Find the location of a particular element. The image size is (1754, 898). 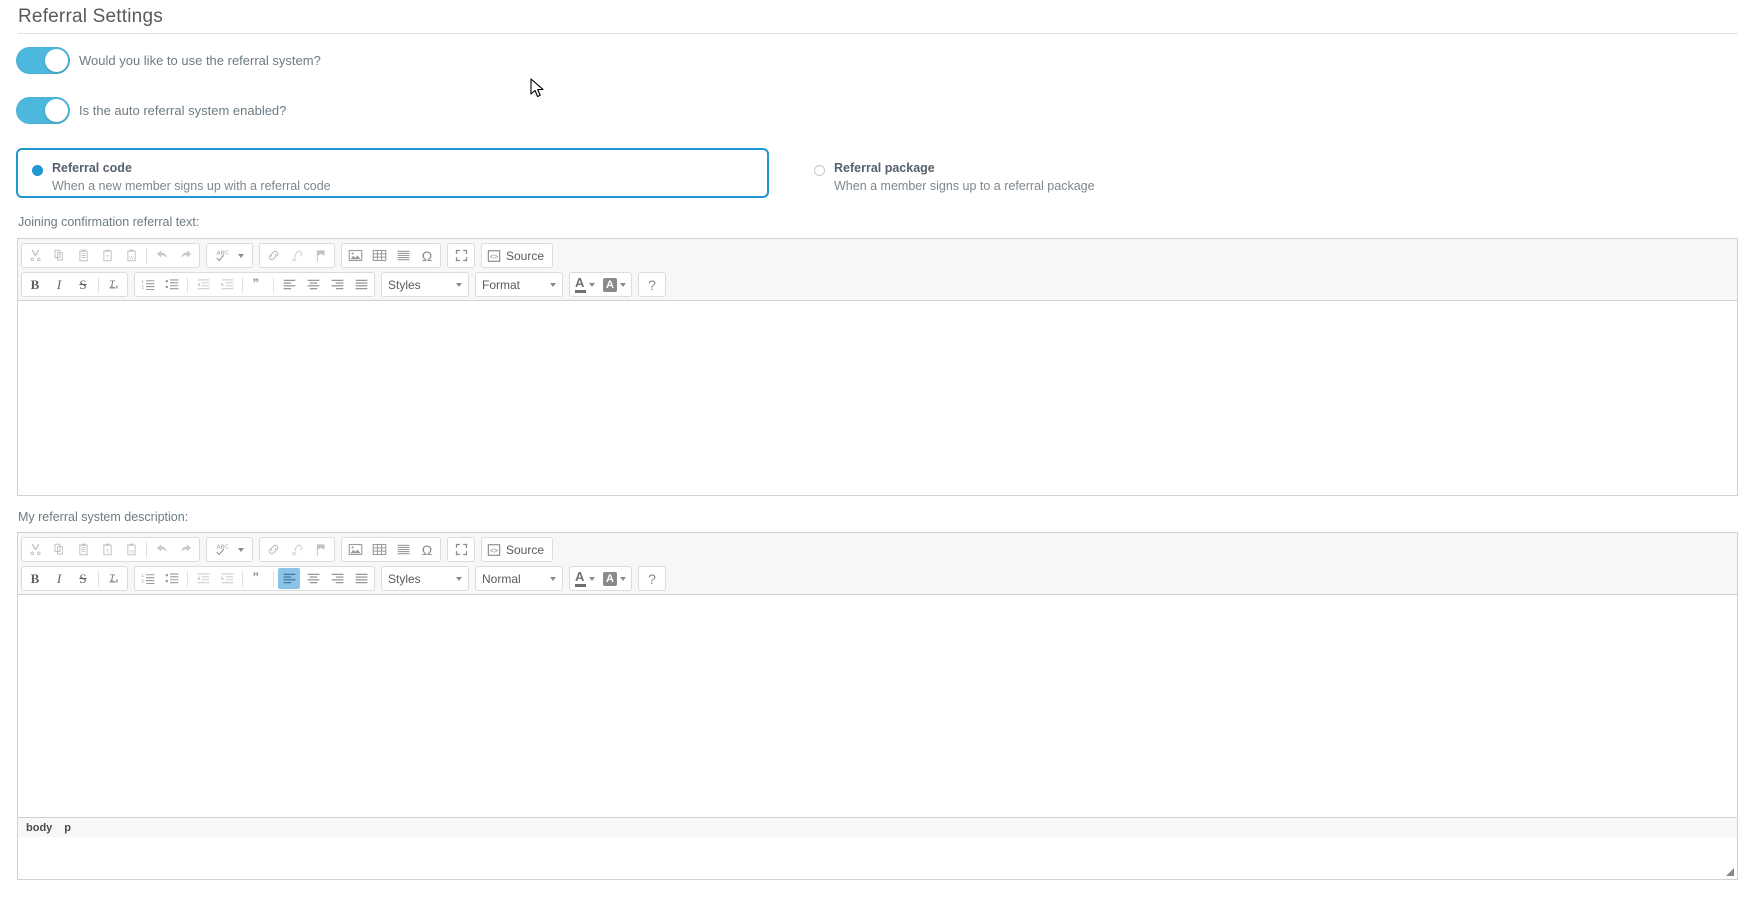

toggle-referral-system is located at coordinates (43, 60).